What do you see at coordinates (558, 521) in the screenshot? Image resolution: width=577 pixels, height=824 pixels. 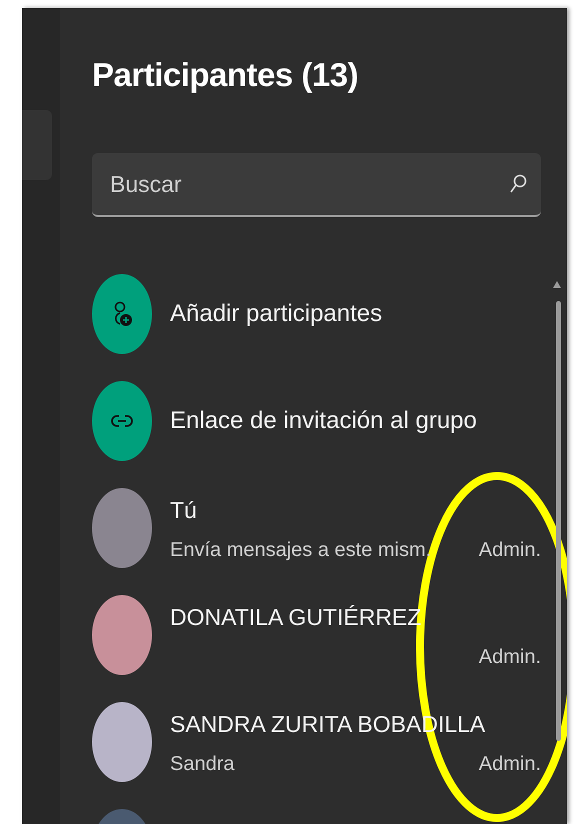 I see `scrollbar-thumb` at bounding box center [558, 521].